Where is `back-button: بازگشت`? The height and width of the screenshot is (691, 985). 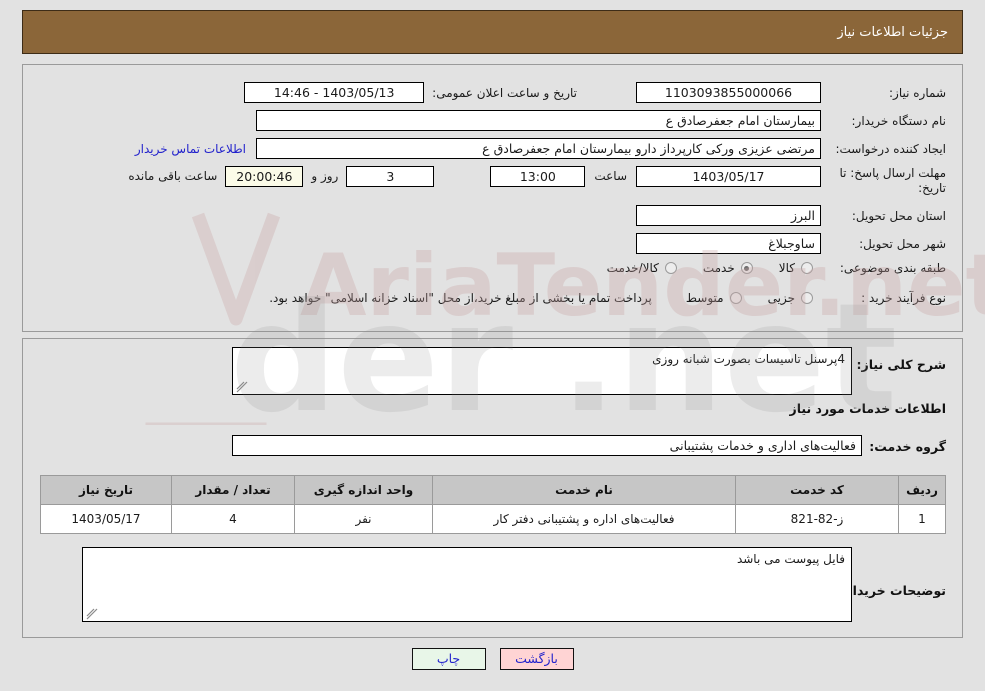
back-button: بازگشت is located at coordinates (536, 659).